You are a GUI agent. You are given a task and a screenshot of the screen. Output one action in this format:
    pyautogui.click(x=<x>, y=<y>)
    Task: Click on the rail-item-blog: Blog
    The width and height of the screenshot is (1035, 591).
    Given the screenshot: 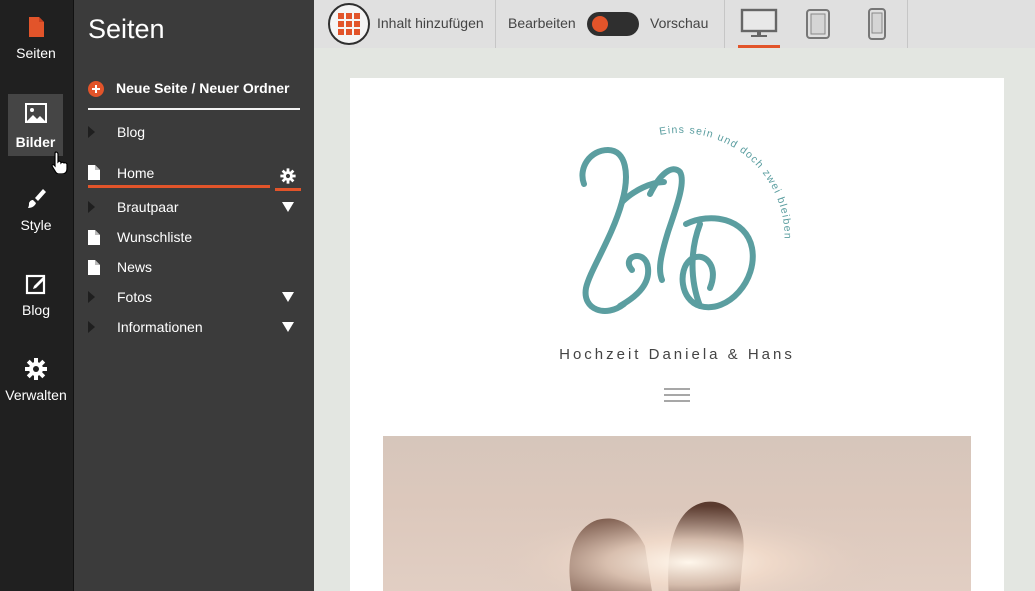 What is the action you would take?
    pyautogui.click(x=36, y=293)
    